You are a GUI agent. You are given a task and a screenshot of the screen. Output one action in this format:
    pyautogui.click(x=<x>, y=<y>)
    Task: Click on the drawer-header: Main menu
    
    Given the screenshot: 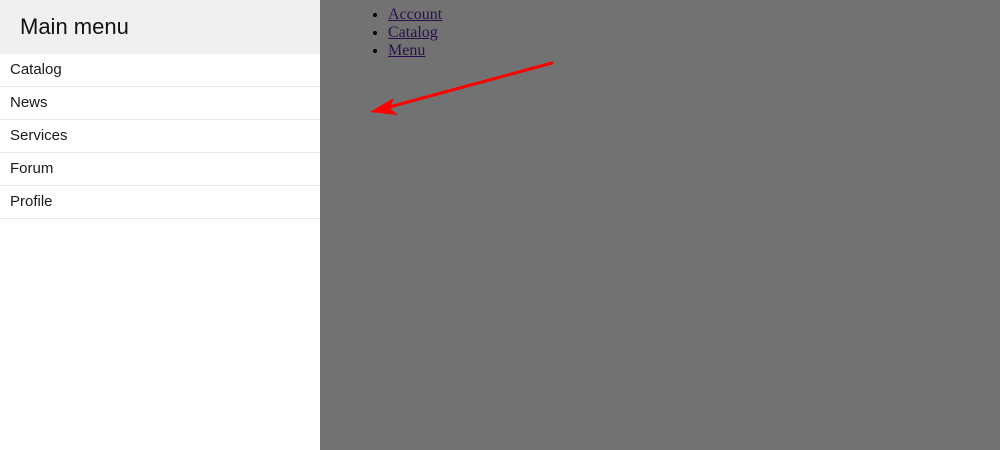 What is the action you would take?
    pyautogui.click(x=160, y=27)
    